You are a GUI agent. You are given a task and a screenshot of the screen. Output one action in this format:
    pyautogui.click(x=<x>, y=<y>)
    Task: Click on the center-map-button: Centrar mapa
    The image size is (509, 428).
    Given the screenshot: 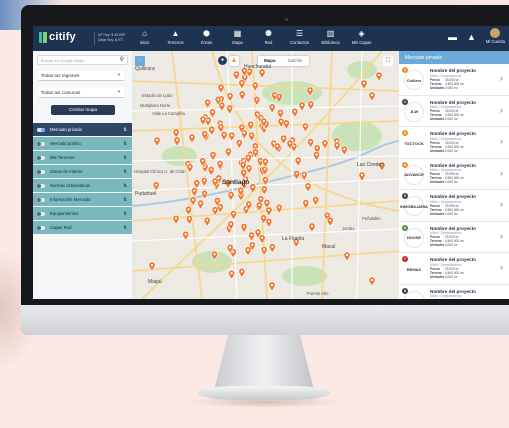 What is the action you would take?
    pyautogui.click(x=83, y=110)
    